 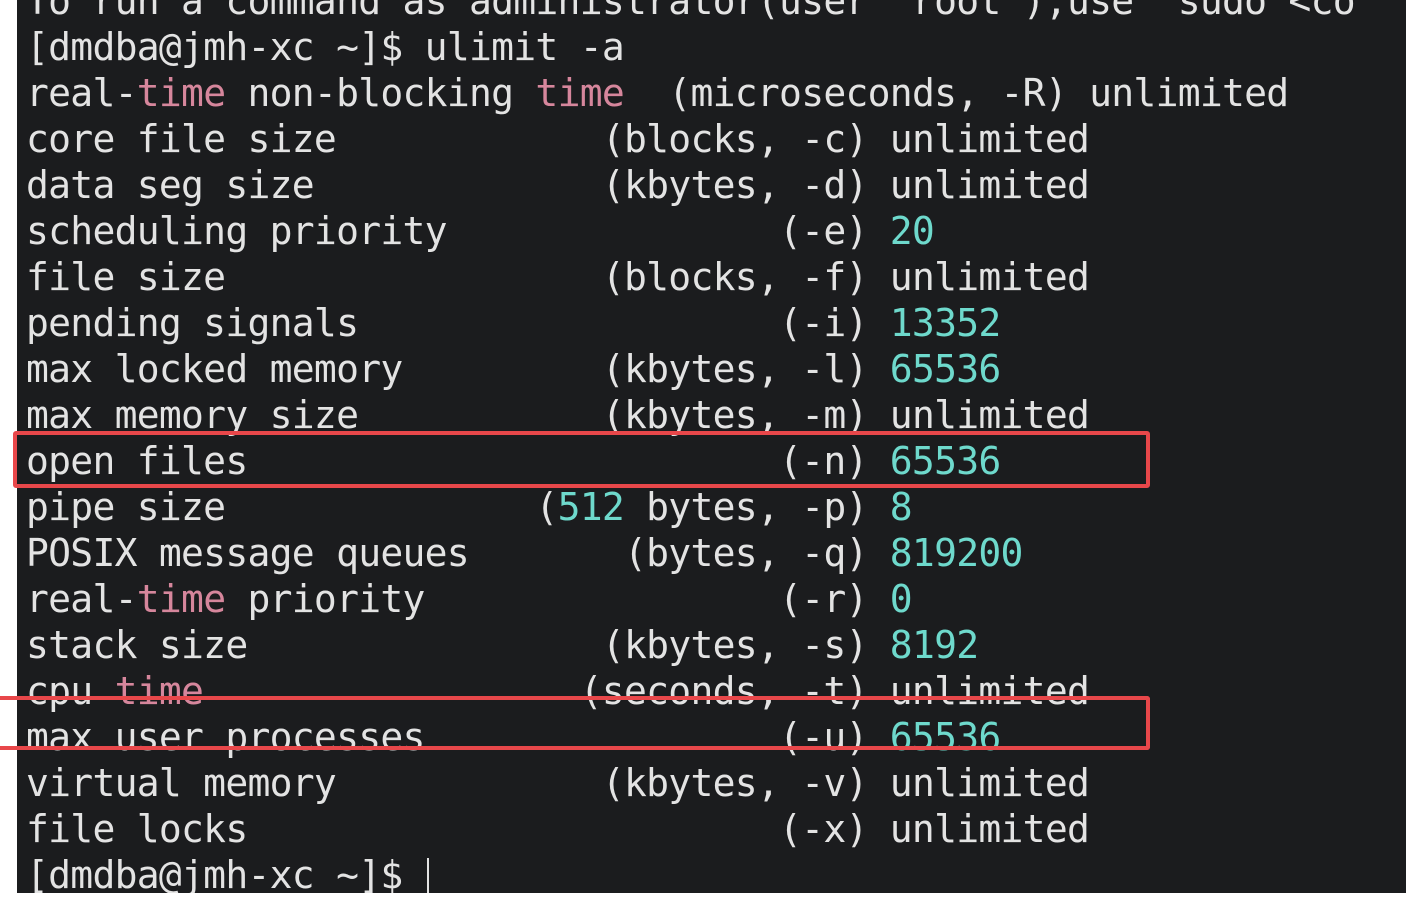 What do you see at coordinates (427, 875) in the screenshot?
I see `text-cursor` at bounding box center [427, 875].